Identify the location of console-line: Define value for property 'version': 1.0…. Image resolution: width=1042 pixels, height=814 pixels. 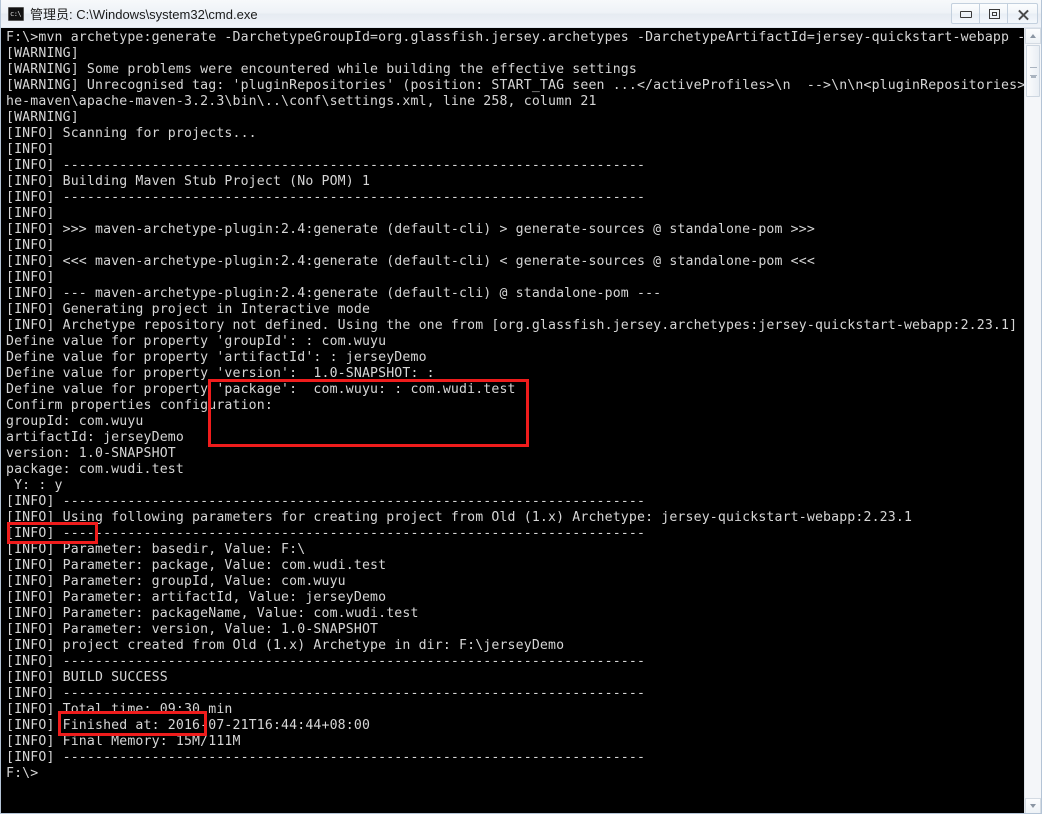
(220, 373).